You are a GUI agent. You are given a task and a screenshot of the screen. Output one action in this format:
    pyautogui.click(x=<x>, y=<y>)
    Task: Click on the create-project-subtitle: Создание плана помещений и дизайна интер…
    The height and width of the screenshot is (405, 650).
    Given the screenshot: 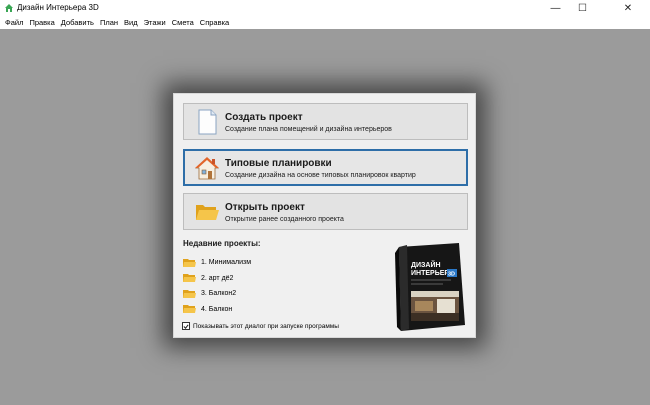 What is the action you would take?
    pyautogui.click(x=308, y=129)
    